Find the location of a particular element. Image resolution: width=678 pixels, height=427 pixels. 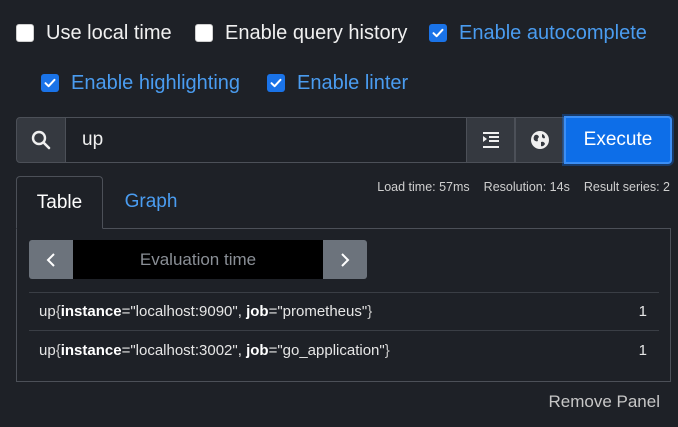

use-local-time-checkbox is located at coordinates (25, 33).